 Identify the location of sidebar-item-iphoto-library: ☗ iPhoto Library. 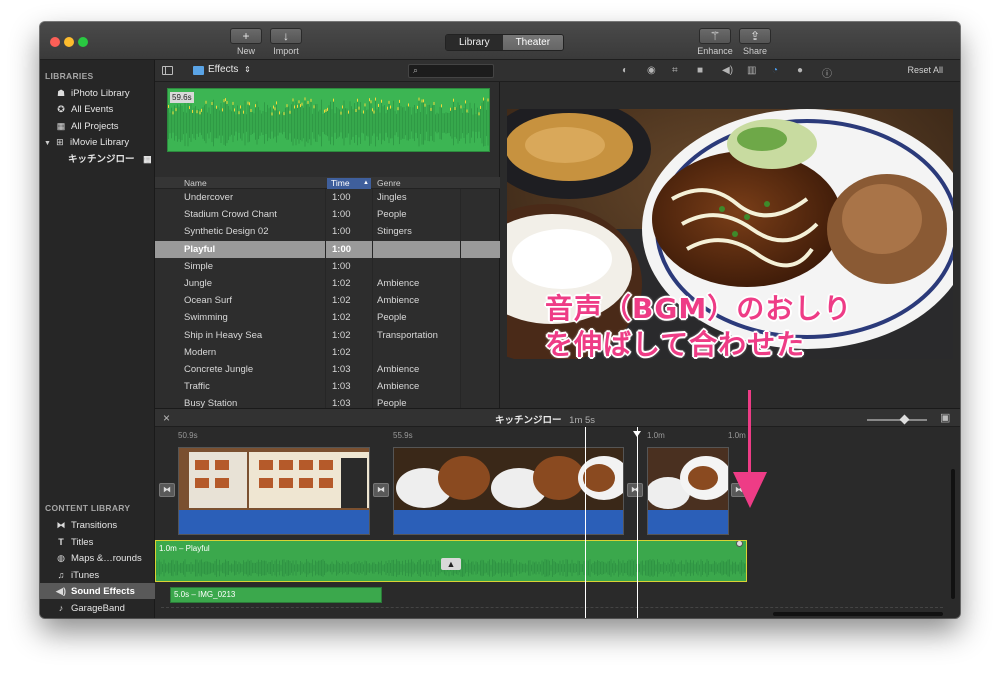
(97, 93).